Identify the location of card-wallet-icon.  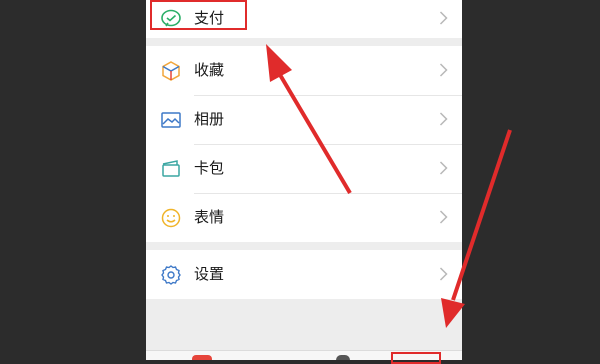
(171, 168).